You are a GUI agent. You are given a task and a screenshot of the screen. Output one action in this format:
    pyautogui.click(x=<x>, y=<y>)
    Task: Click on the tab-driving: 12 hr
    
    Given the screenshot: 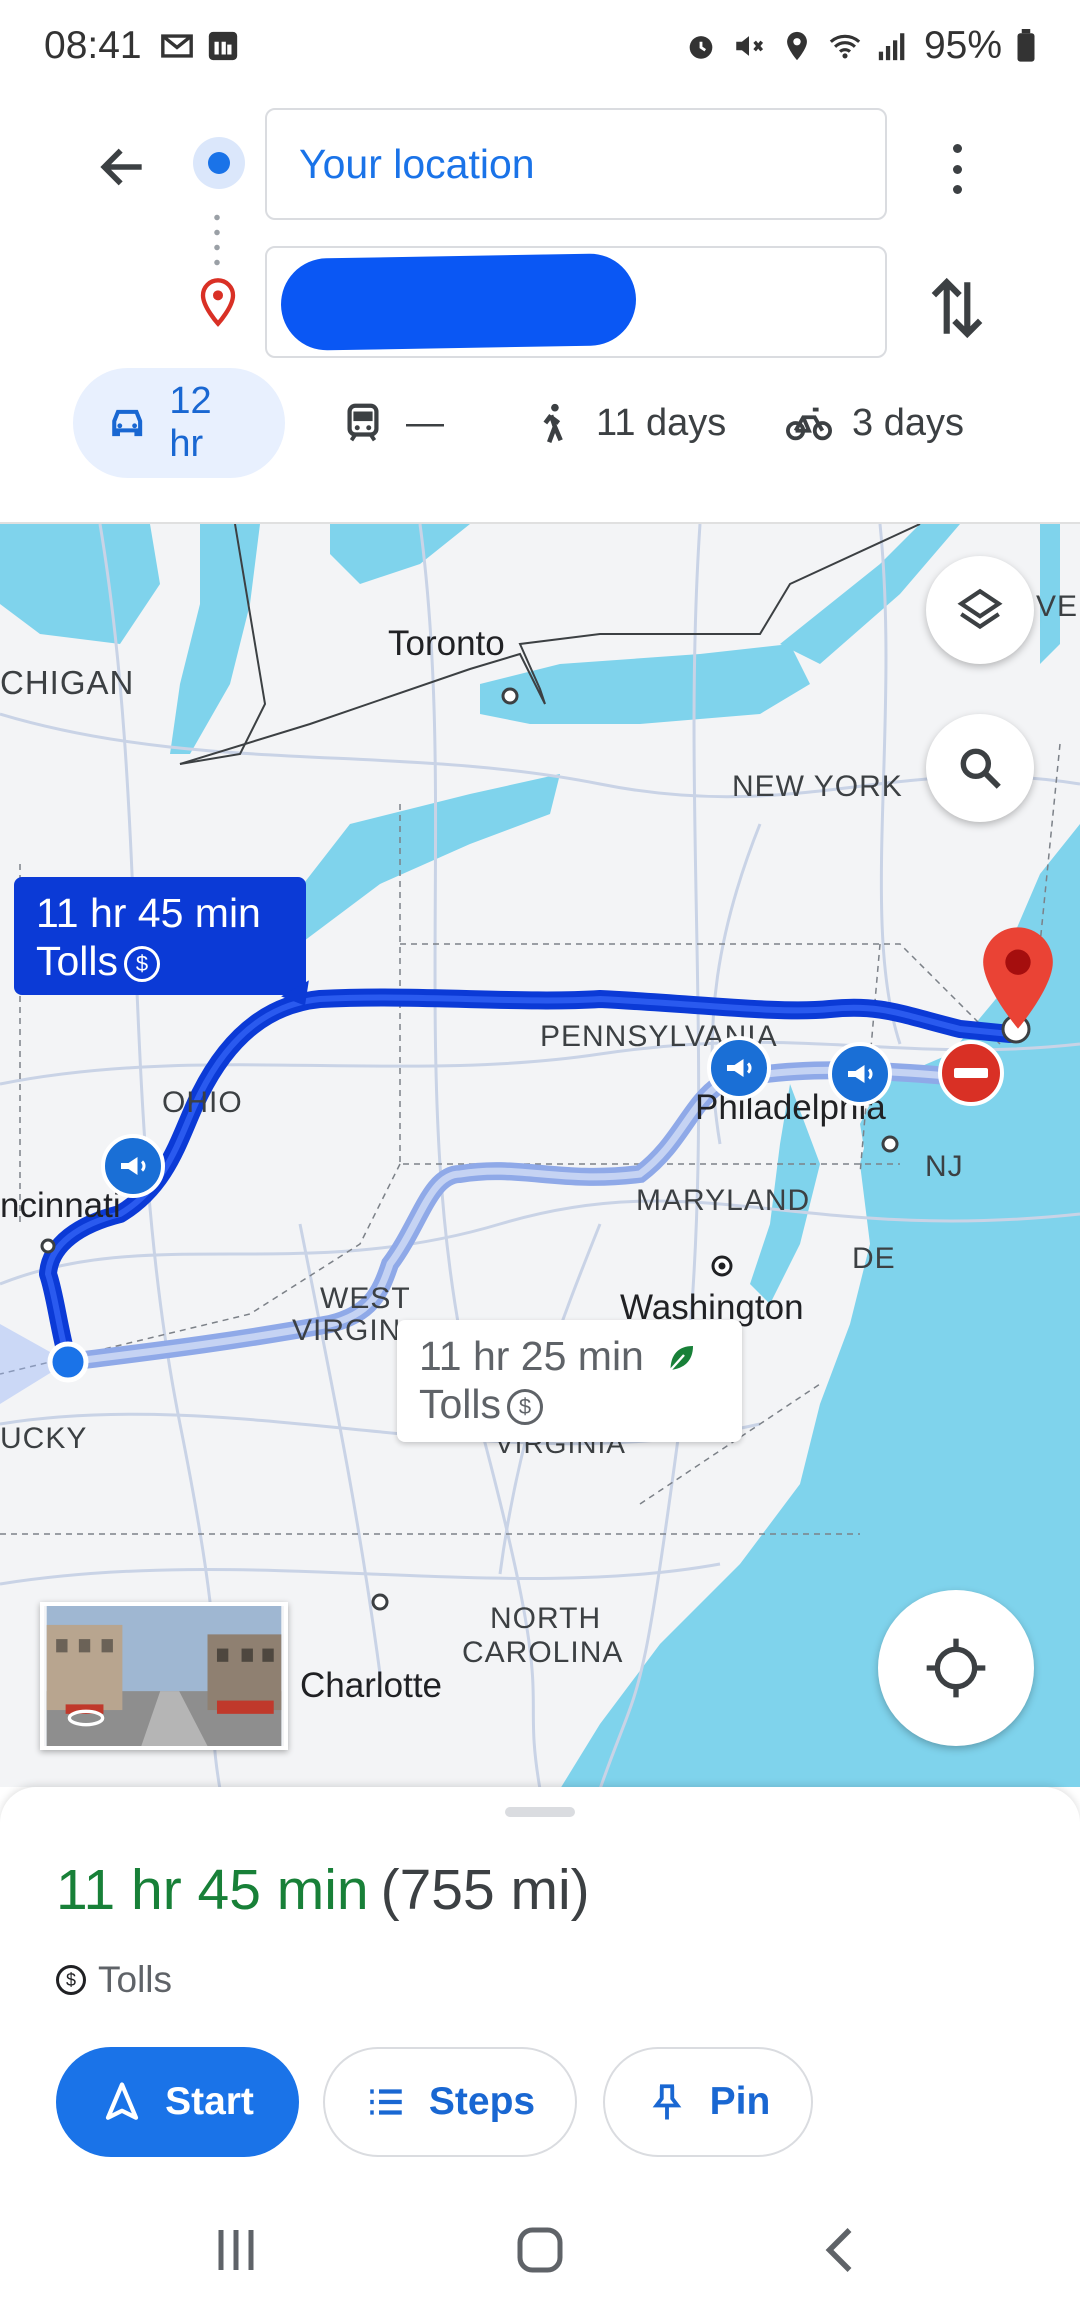 What is the action you would take?
    pyautogui.click(x=179, y=423)
    